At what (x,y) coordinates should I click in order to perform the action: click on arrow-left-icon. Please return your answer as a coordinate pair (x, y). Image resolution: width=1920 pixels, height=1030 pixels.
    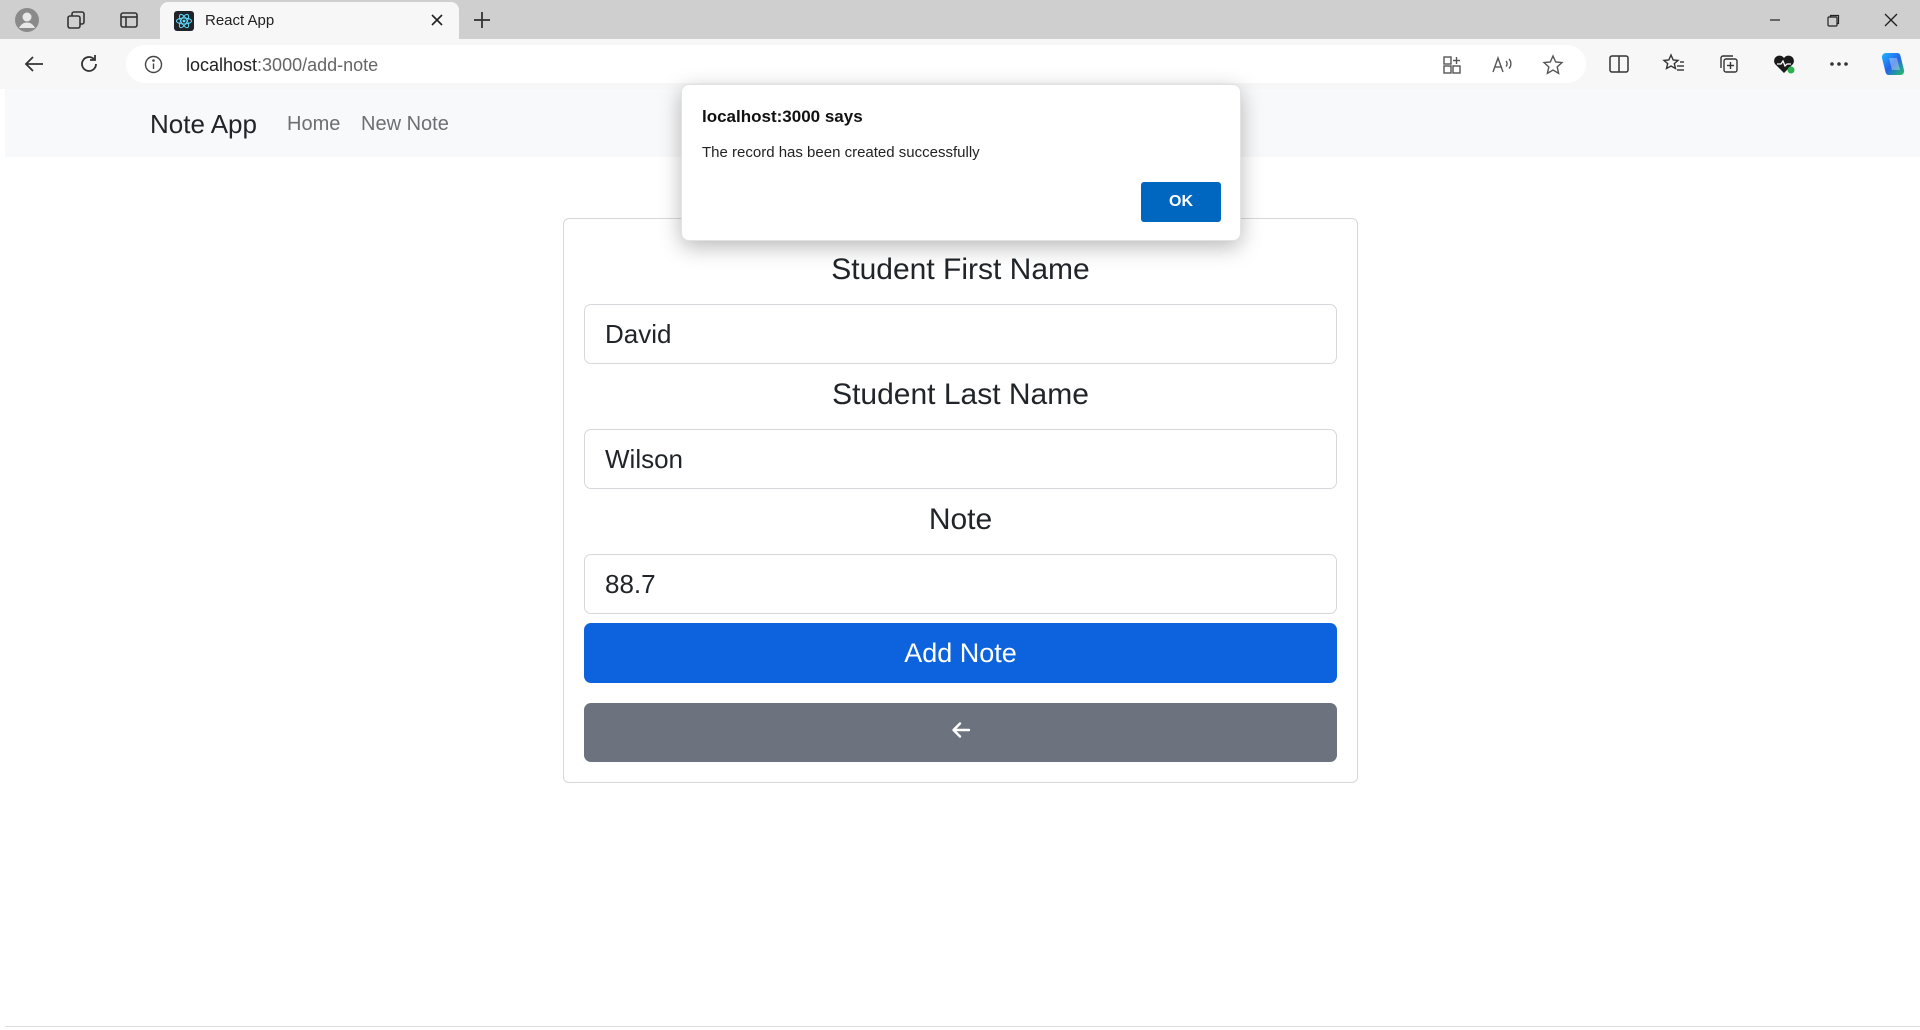
    Looking at the image, I should click on (961, 732).